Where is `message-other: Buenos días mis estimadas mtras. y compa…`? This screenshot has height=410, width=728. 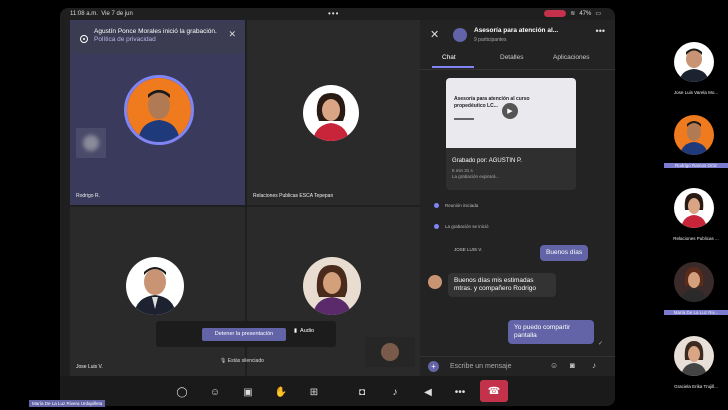 message-other: Buenos días mis estimadas mtras. y compa… is located at coordinates (502, 285).